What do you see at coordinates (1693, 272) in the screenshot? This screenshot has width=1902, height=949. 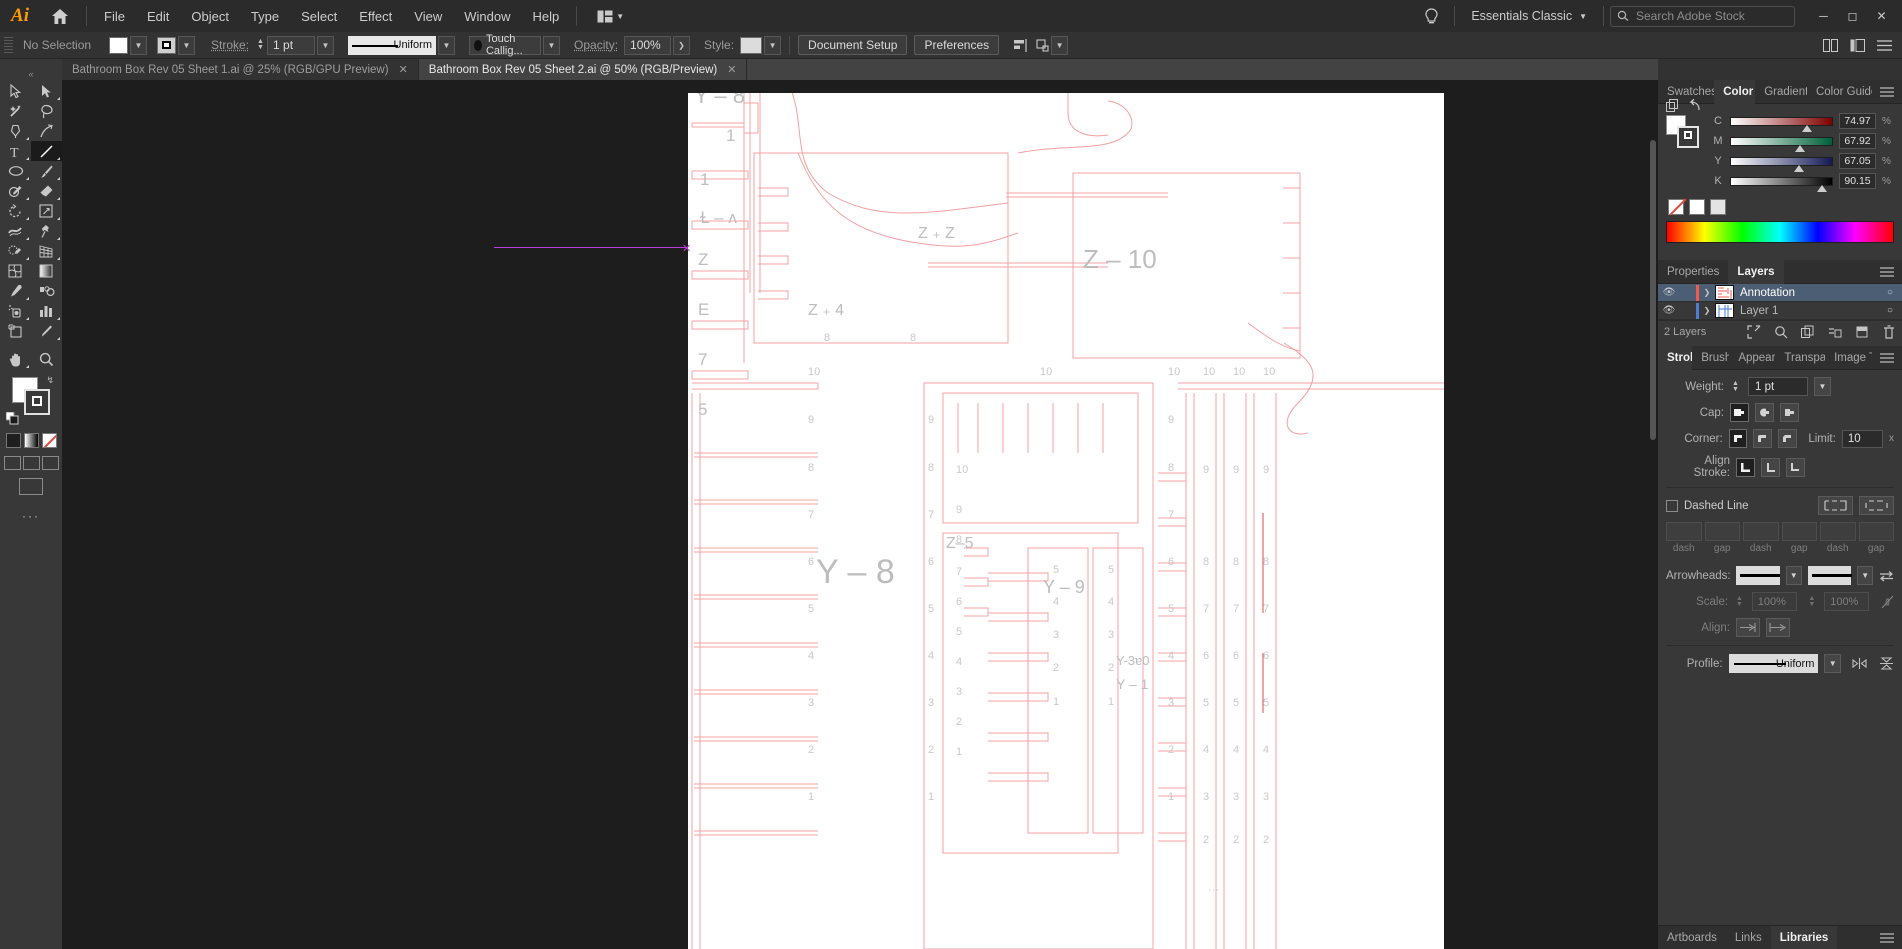 I see `tab-properties: Properties` at bounding box center [1693, 272].